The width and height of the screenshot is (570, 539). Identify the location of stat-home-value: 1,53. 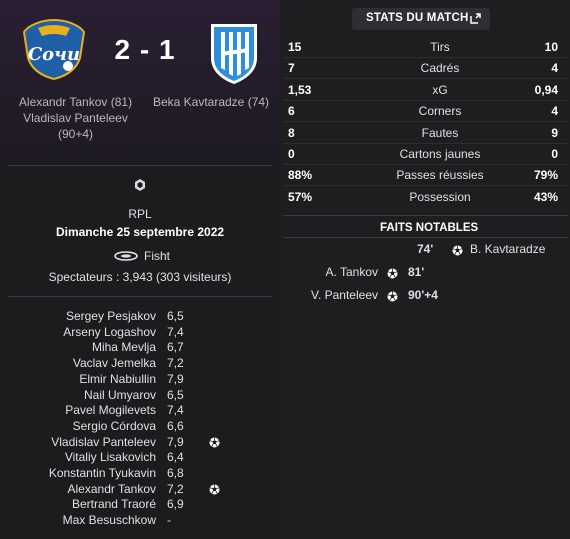
(300, 89).